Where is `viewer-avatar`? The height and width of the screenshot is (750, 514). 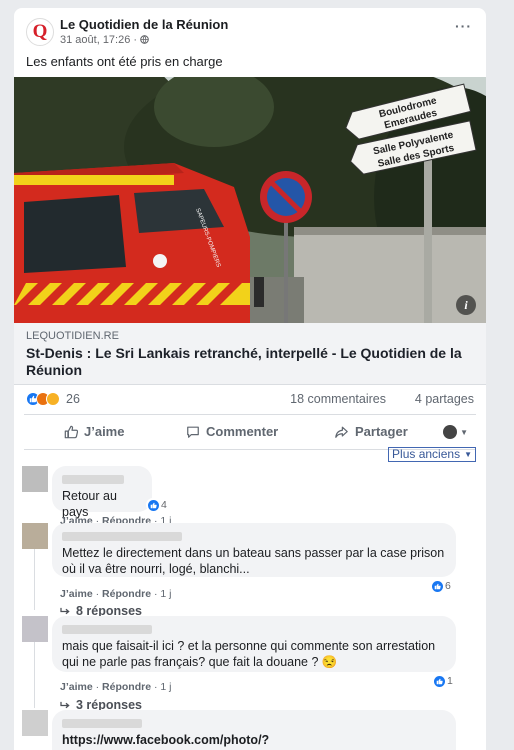
viewer-avatar is located at coordinates (450, 432).